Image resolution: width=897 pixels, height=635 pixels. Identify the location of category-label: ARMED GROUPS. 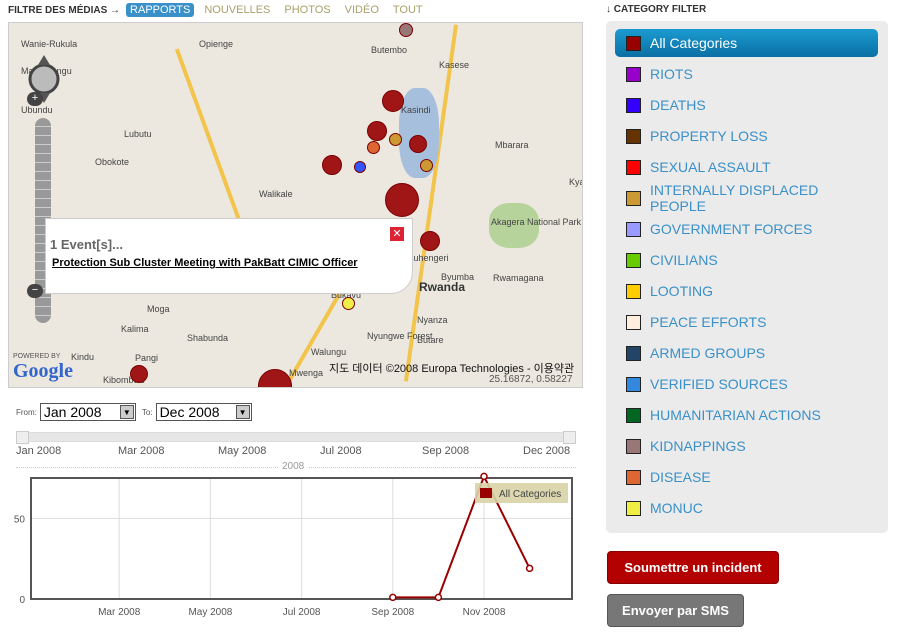
(708, 353).